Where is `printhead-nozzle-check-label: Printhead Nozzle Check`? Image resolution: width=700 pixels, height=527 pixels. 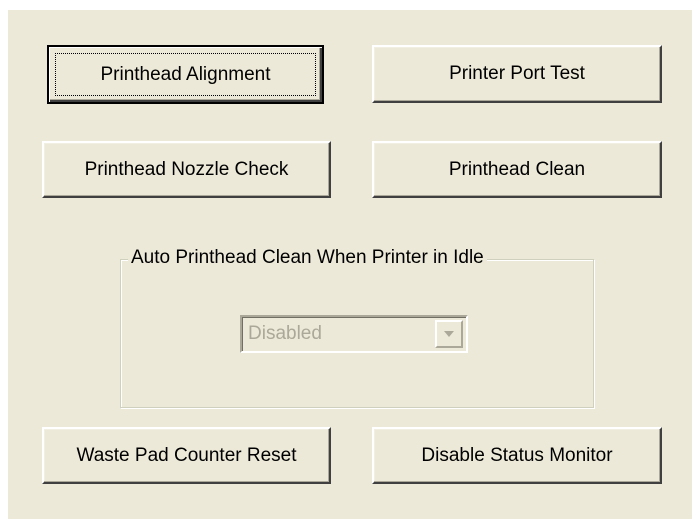 printhead-nozzle-check-label: Printhead Nozzle Check is located at coordinates (186, 169).